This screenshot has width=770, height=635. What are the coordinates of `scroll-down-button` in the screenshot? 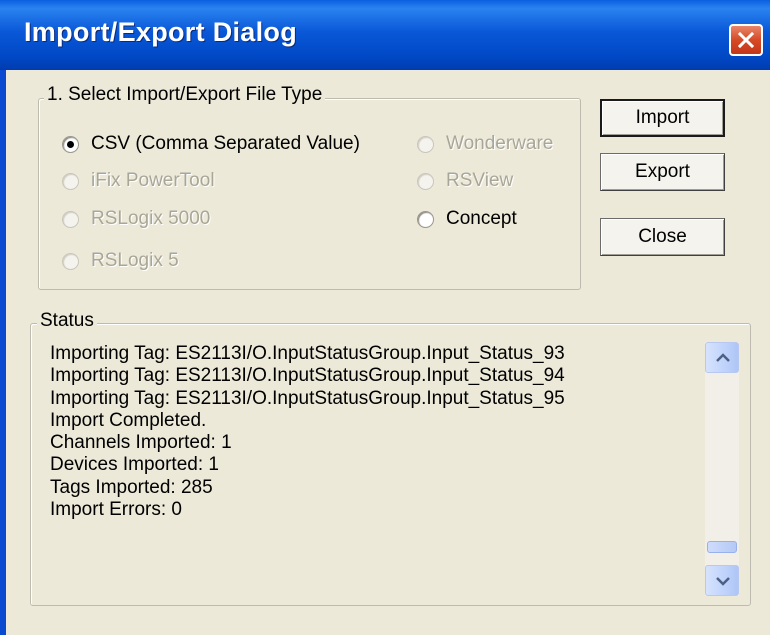 It's located at (722, 580).